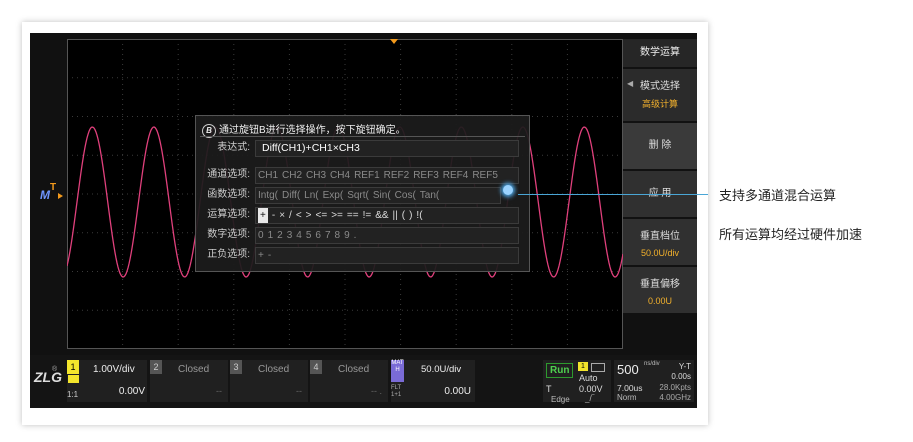 This screenshot has width=913, height=442. What do you see at coordinates (291, 195) in the screenshot?
I see `function-option: Diff(` at bounding box center [291, 195].